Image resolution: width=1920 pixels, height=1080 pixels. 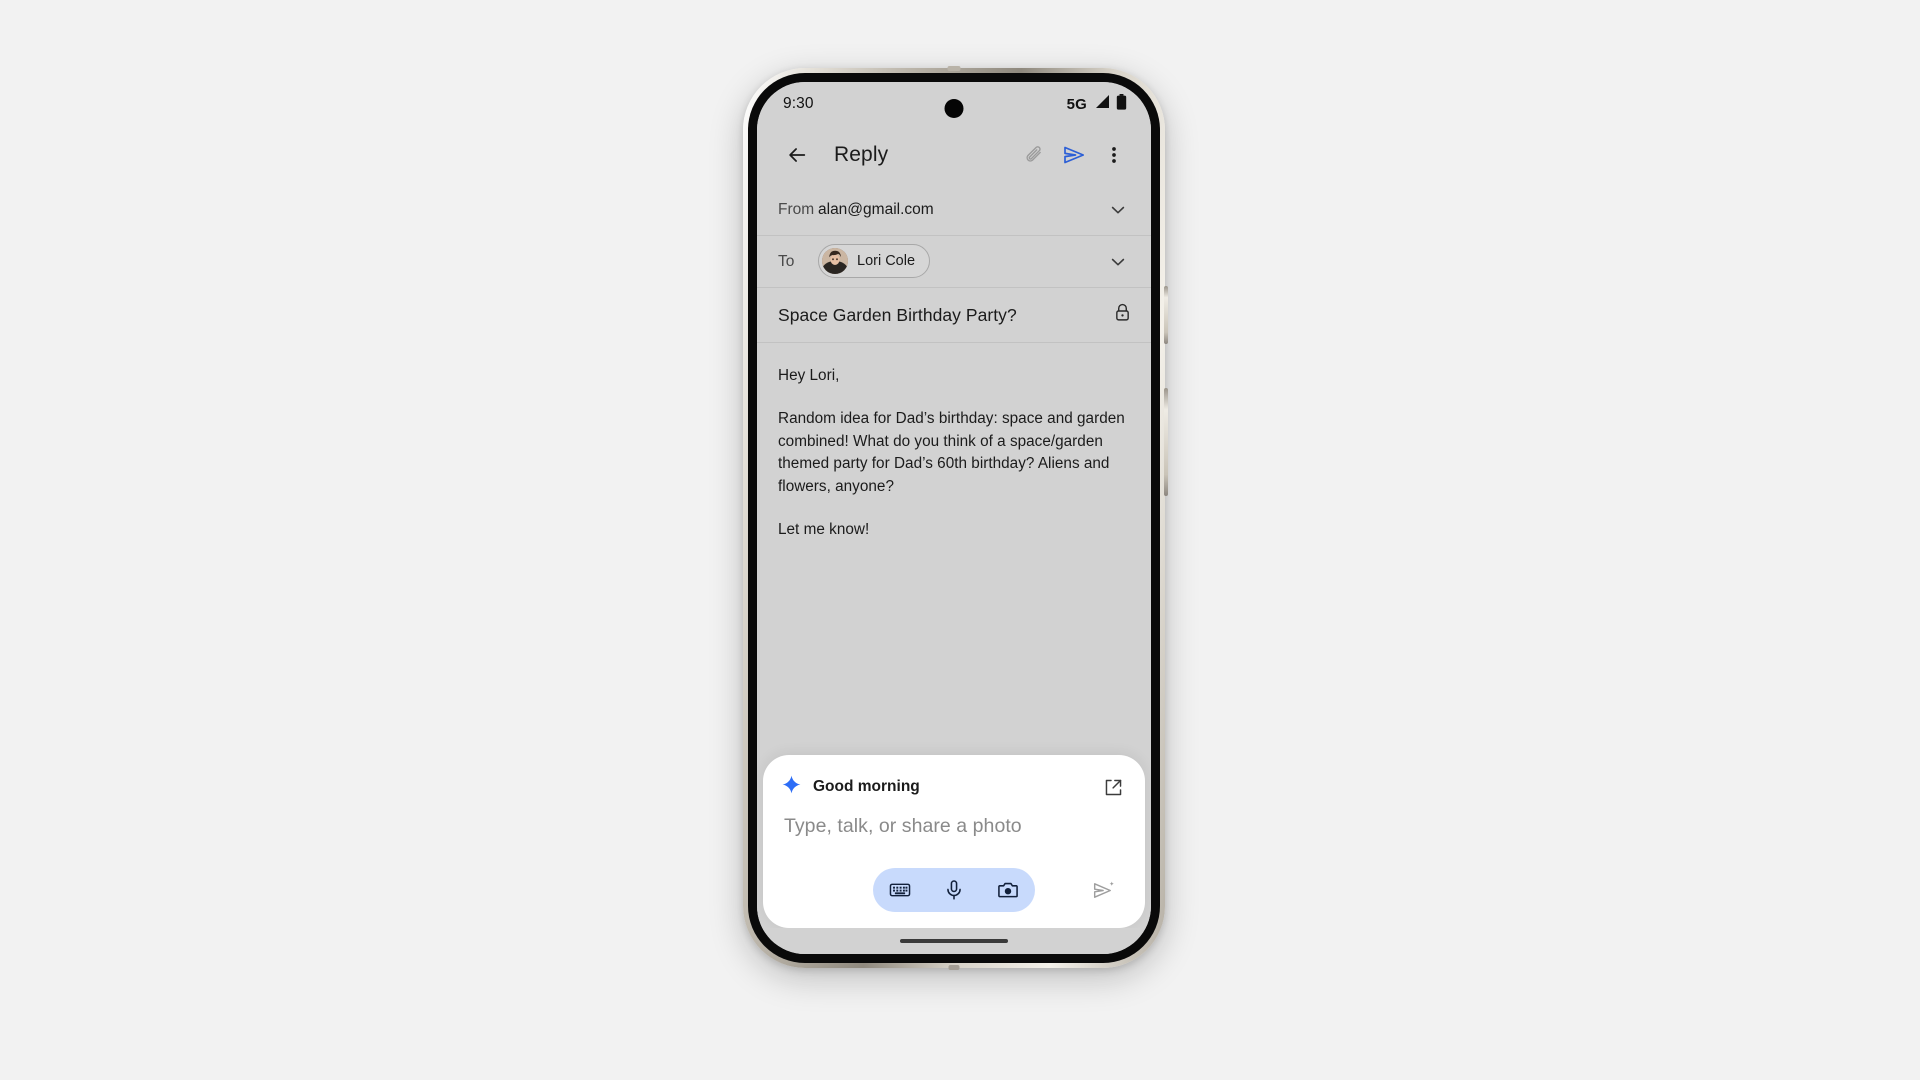 What do you see at coordinates (1166, 315) in the screenshot?
I see `power-button` at bounding box center [1166, 315].